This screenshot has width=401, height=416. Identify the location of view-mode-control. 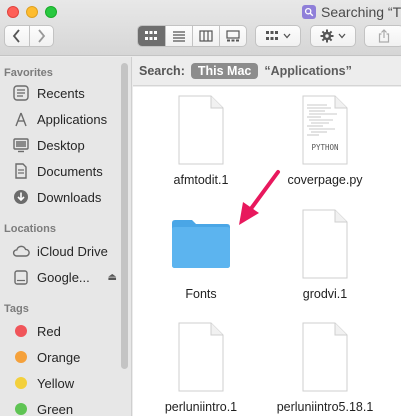
(192, 36).